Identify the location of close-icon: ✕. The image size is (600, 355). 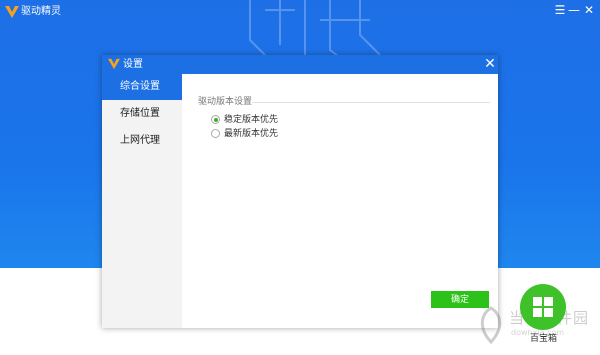
(589, 10).